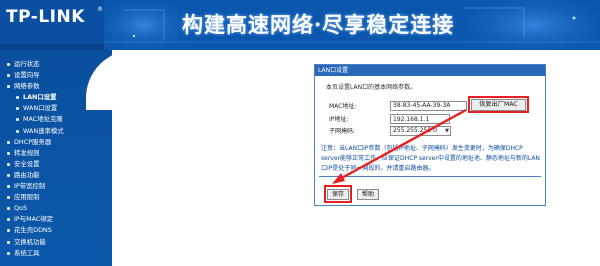 This screenshot has width=600, height=266. Describe the element at coordinates (20, 208) in the screenshot. I see `nav-item-label: QoS` at that location.